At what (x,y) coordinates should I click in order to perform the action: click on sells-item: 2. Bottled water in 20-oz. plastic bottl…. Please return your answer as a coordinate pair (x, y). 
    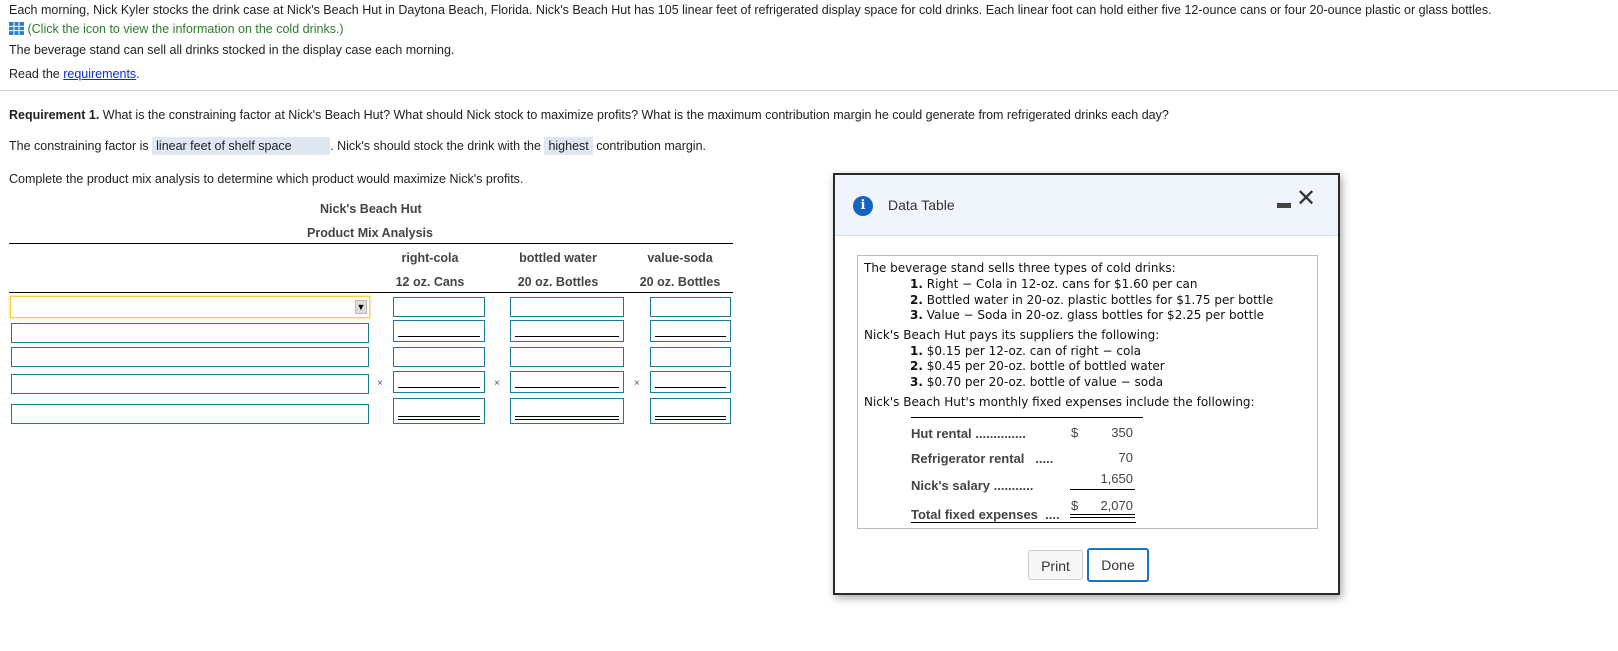
    Looking at the image, I should click on (1091, 300).